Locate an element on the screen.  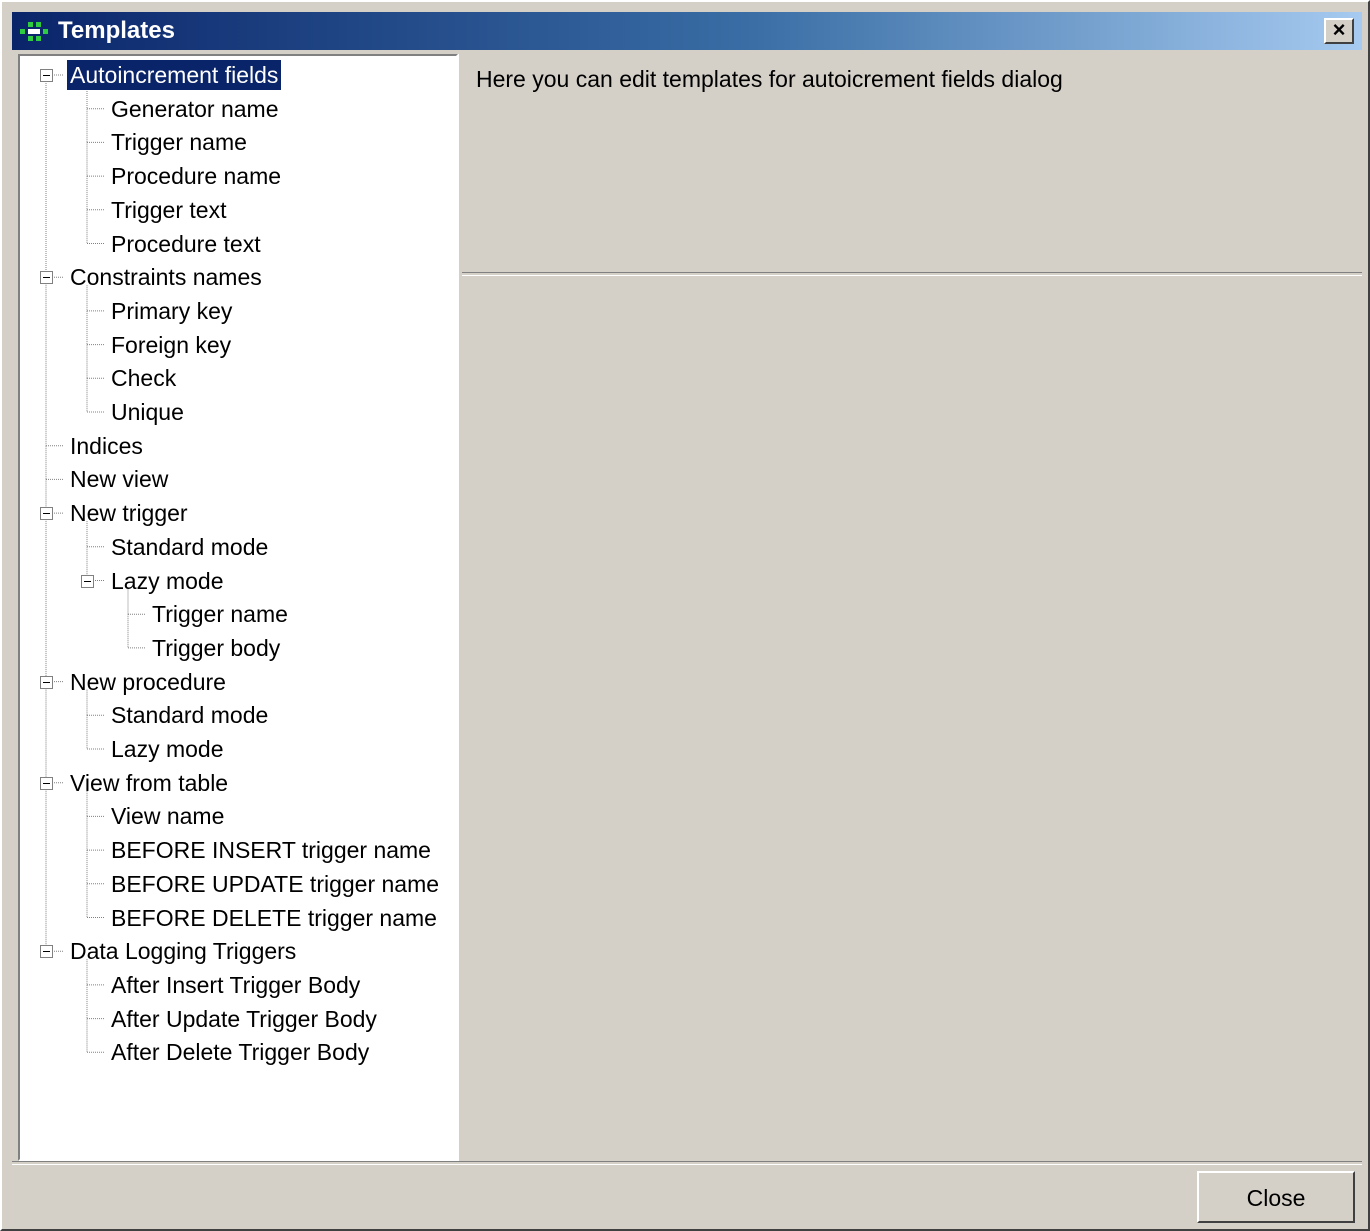
tree-item: BEFORE INSERT trigger name is located at coordinates (271, 850).